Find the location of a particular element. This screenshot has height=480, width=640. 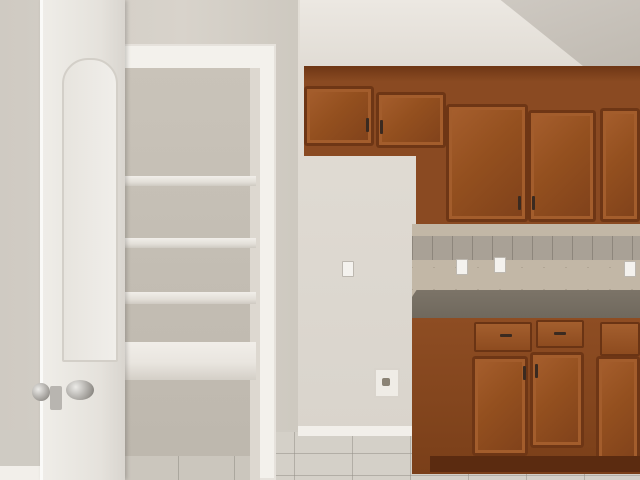

baseboard is located at coordinates (356, 431).